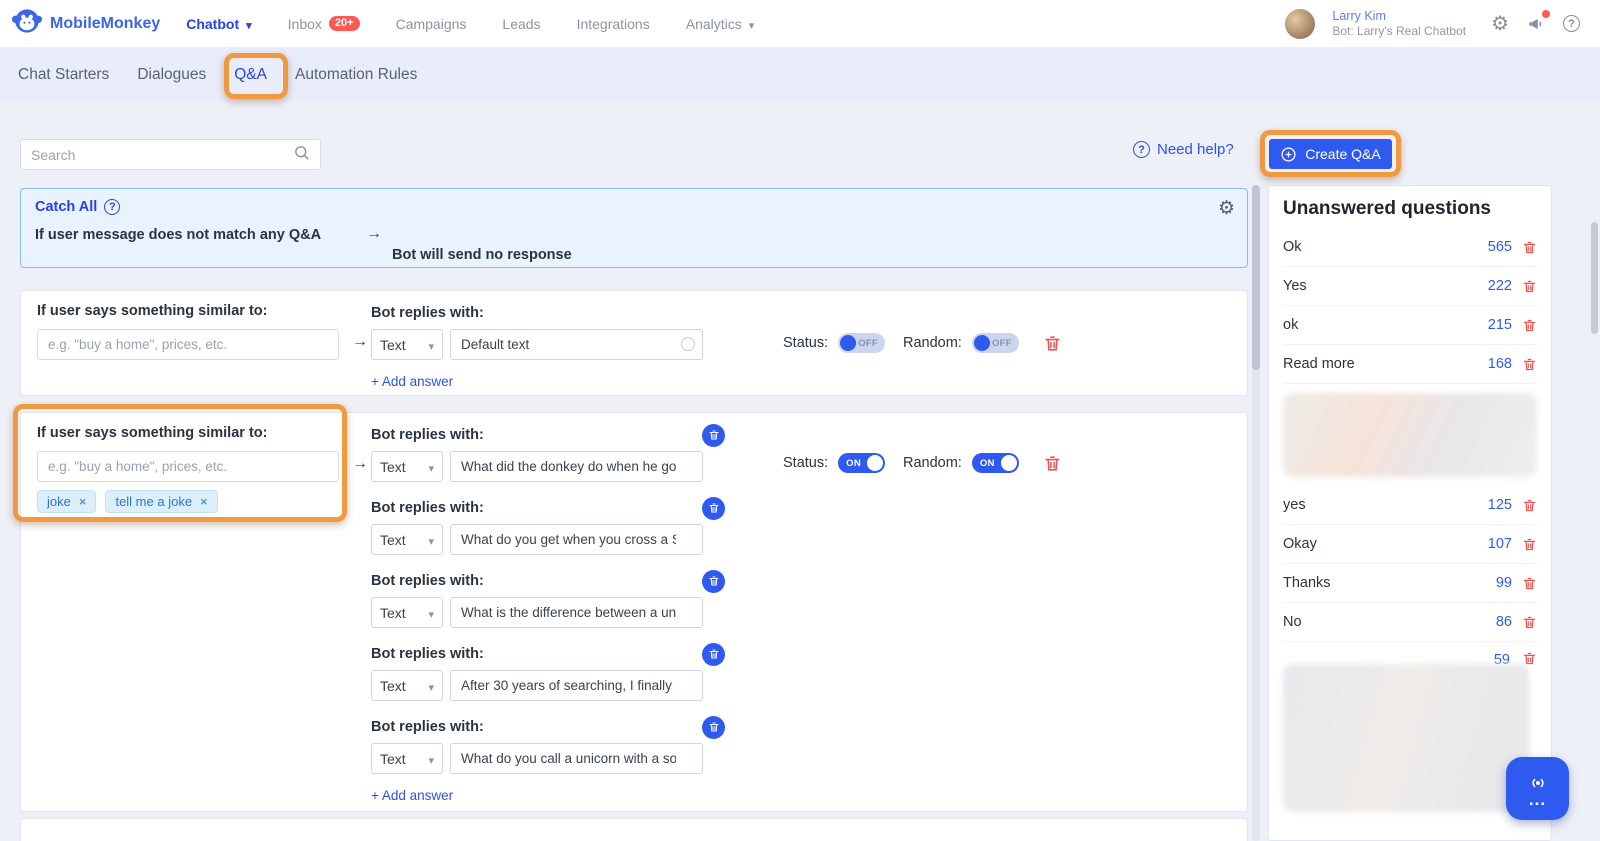  I want to click on random-toggle: ON, so click(995, 463).